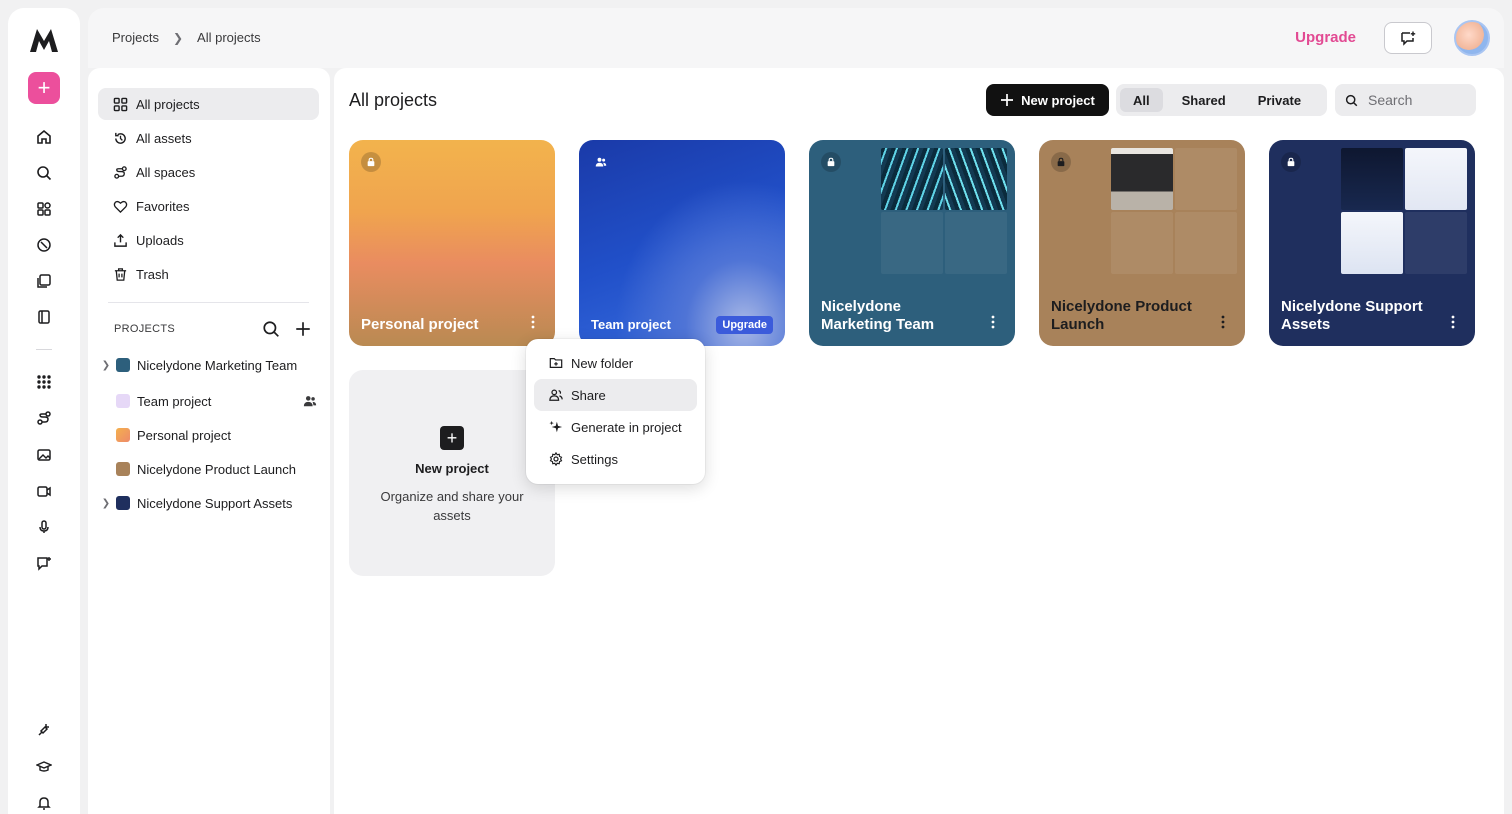 Image resolution: width=1512 pixels, height=814 pixels. Describe the element at coordinates (1047, 100) in the screenshot. I see `new-project-button: New project` at that location.